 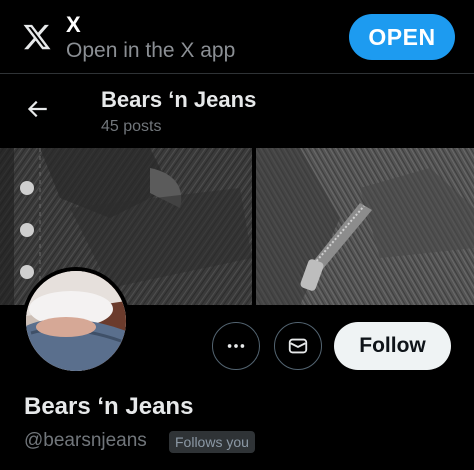 I want to click on arrow-left-icon, so click(x=37, y=109).